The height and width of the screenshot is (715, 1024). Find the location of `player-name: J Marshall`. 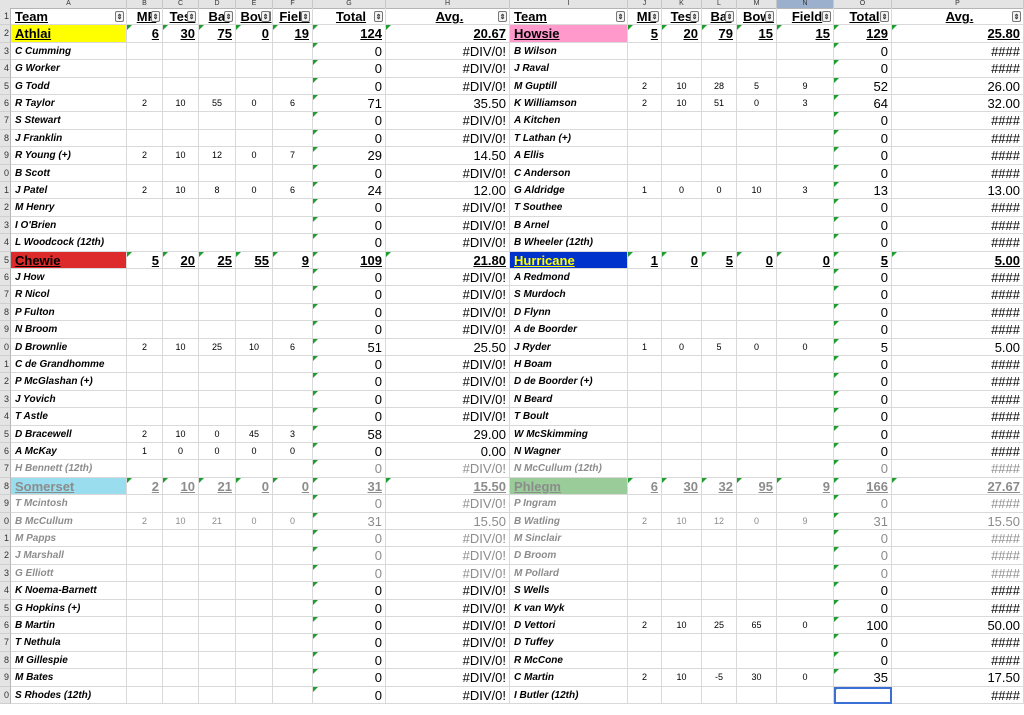

player-name: J Marshall is located at coordinates (69, 556).